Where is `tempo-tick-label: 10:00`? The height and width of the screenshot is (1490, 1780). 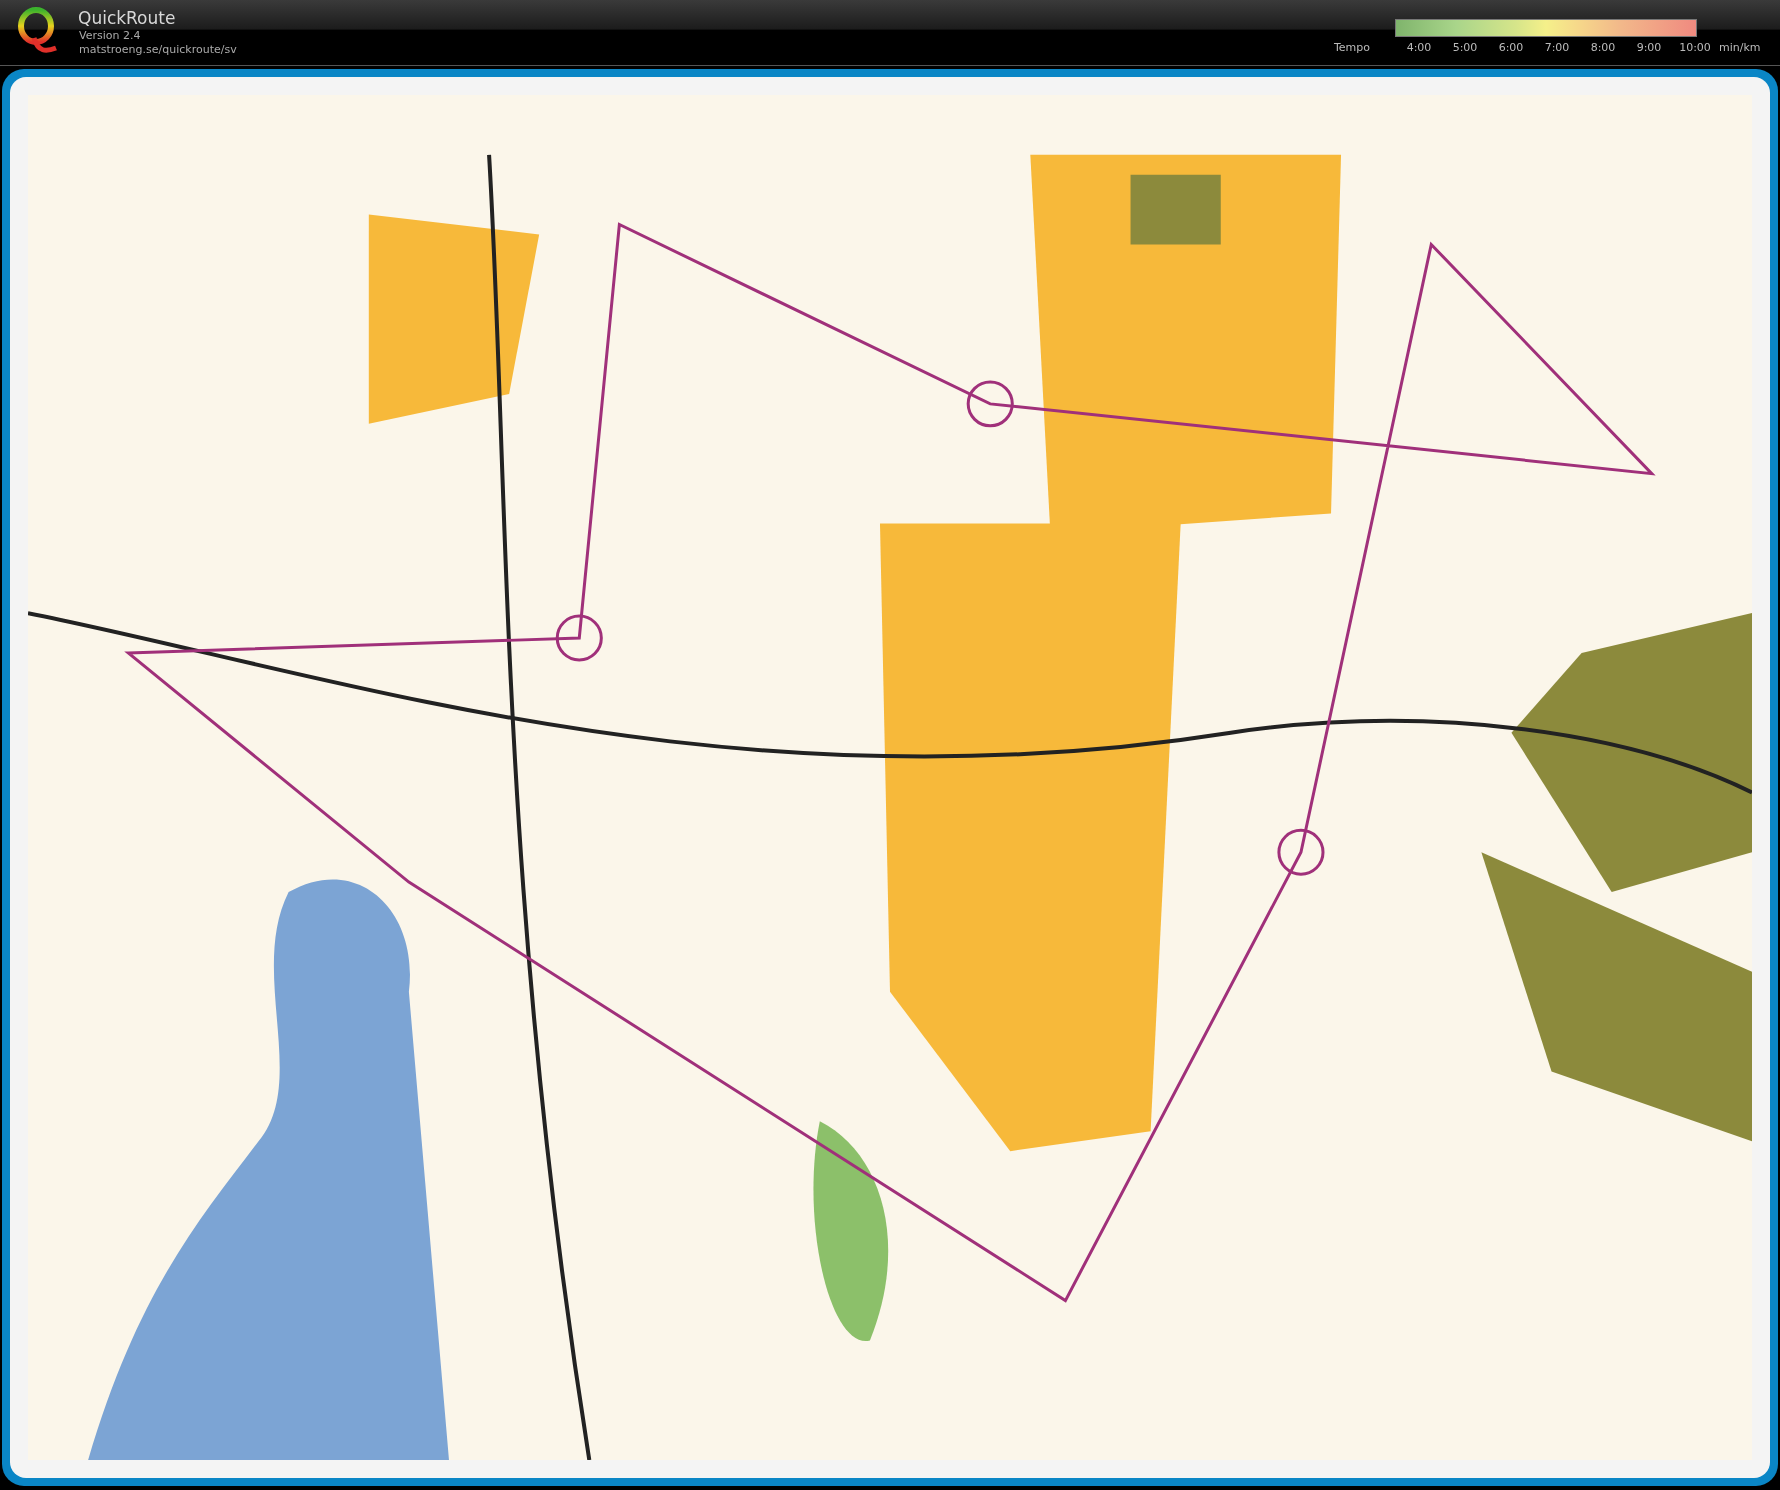
tempo-tick-label: 10:00 is located at coordinates (1695, 48).